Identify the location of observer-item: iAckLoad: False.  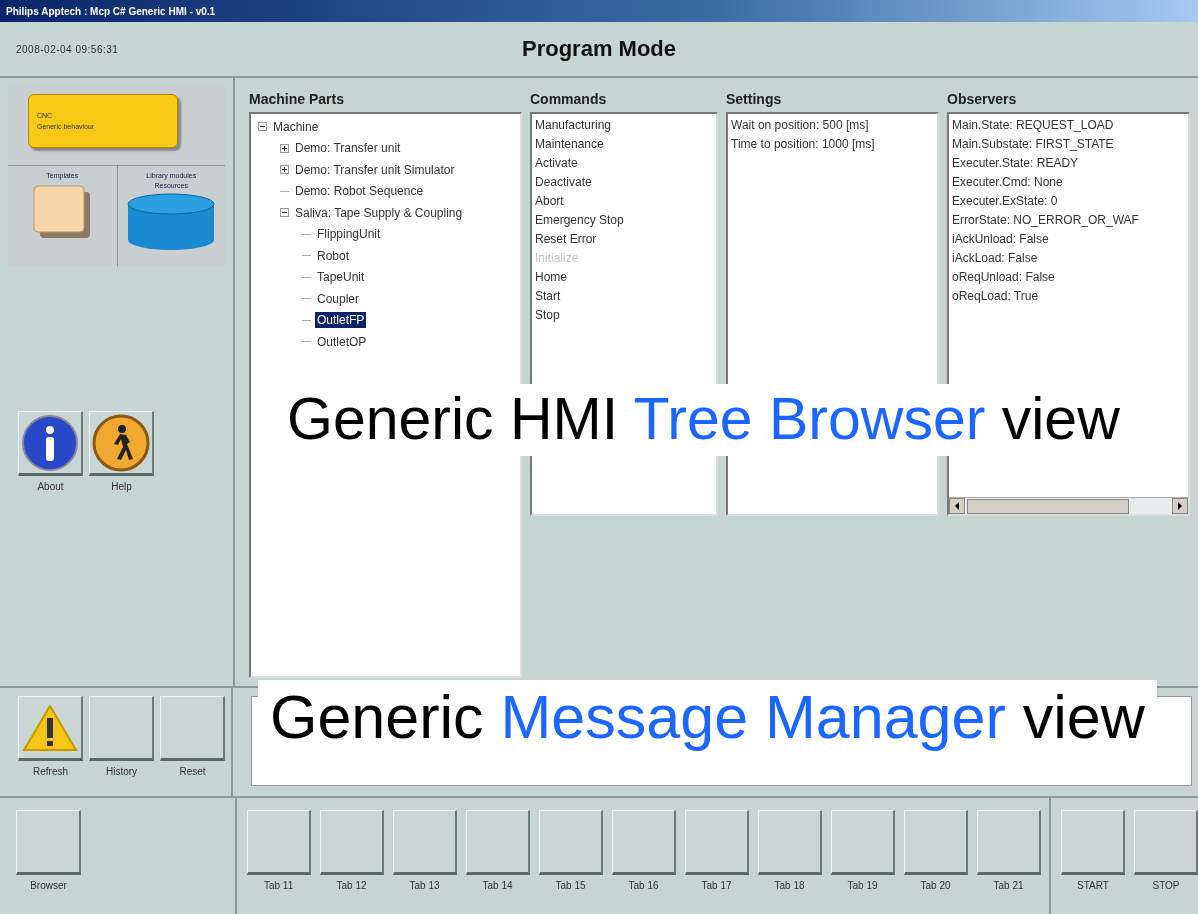
(995, 258).